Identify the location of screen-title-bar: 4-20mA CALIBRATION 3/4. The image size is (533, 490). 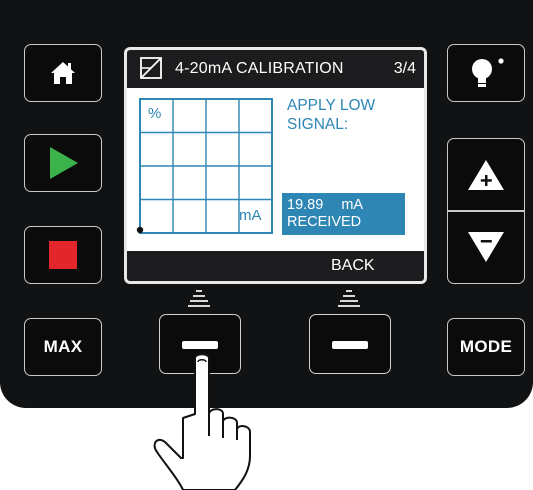
(275, 69).